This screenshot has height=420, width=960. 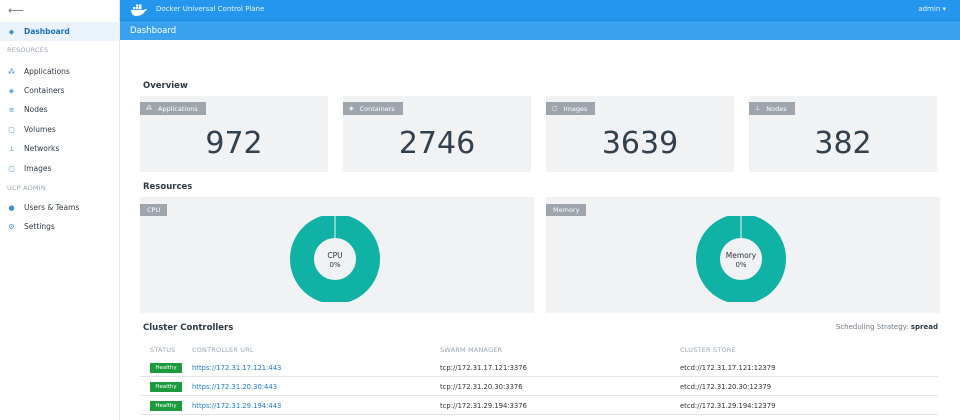 I want to click on sidebar-item-label: Nodes, so click(x=36, y=109).